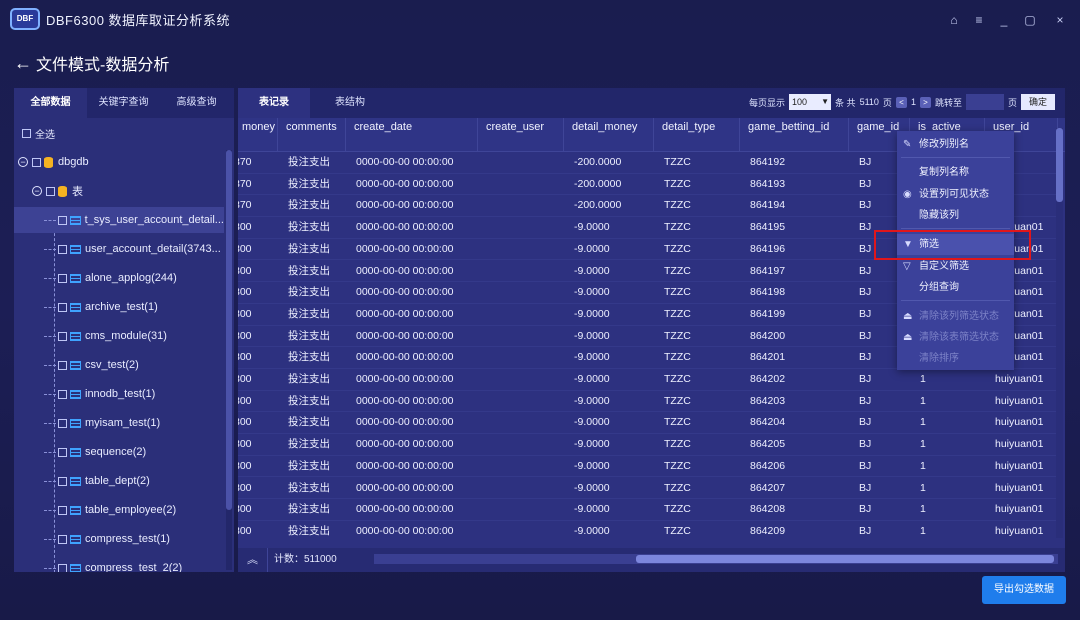 This screenshot has height=620, width=1080. I want to click on tree-table-item: myisam_test(1), so click(119, 423).